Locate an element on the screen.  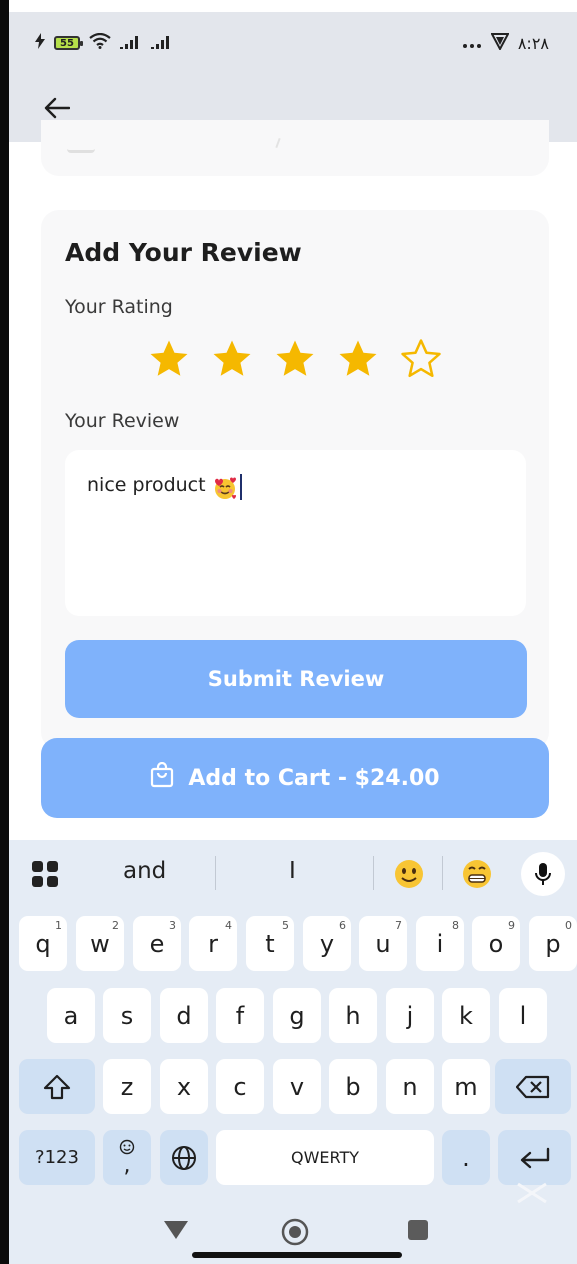
comment-icon is located at coordinates (81, 146).